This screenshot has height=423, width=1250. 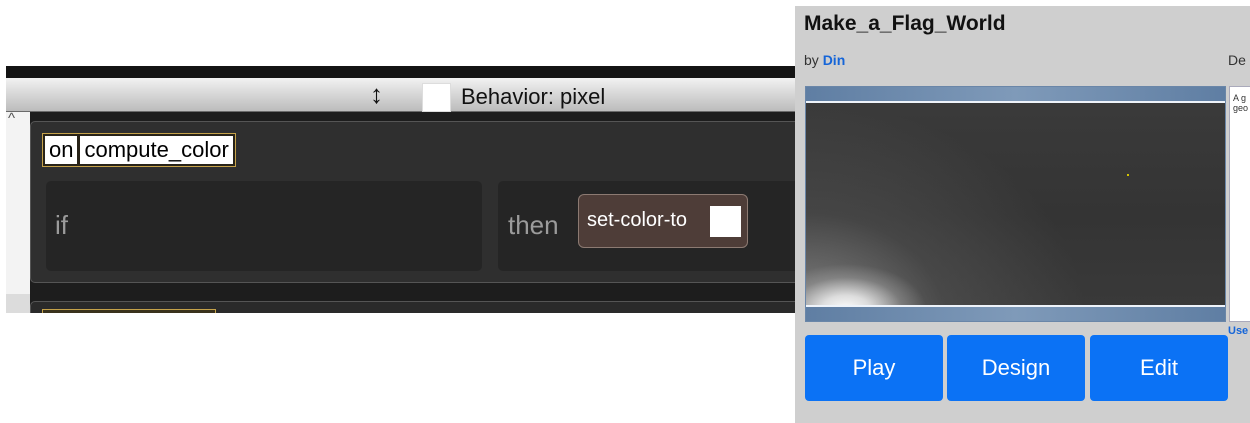 What do you see at coordinates (1016, 368) in the screenshot?
I see `design-button: Design` at bounding box center [1016, 368].